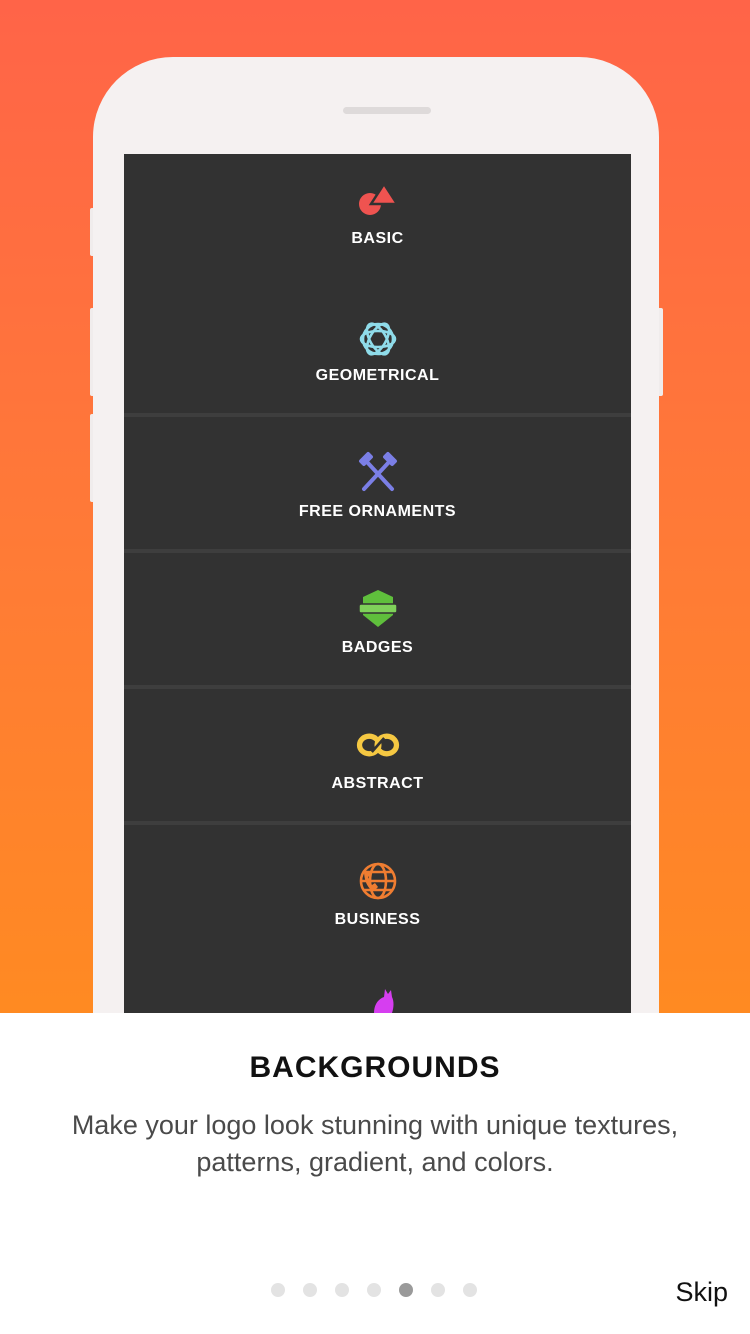  I want to click on geometric-flower-icon, so click(378, 339).